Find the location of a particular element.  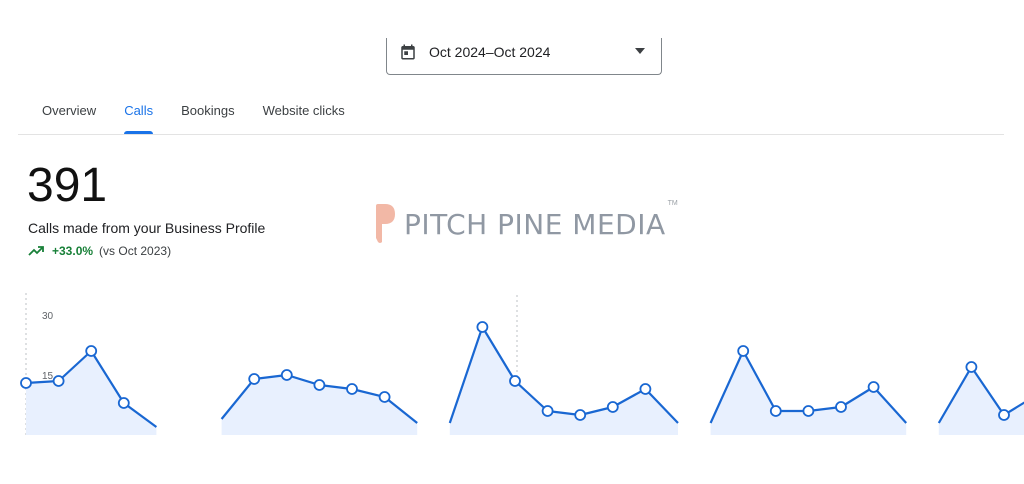

date-range-picker: Oct 2024–Oct 2024 is located at coordinates (524, 56).